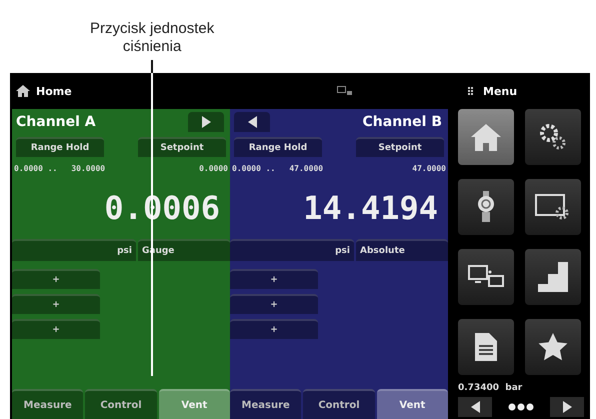  I want to click on display-settings-icon, so click(553, 207).